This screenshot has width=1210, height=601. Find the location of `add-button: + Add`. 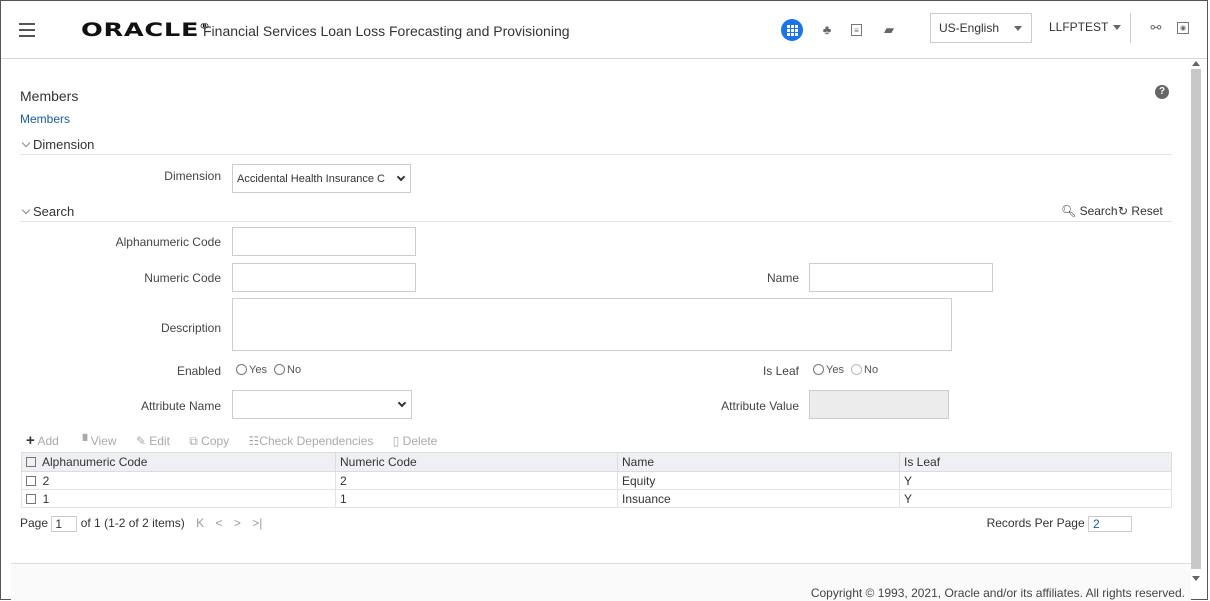

add-button: + Add is located at coordinates (46, 440).